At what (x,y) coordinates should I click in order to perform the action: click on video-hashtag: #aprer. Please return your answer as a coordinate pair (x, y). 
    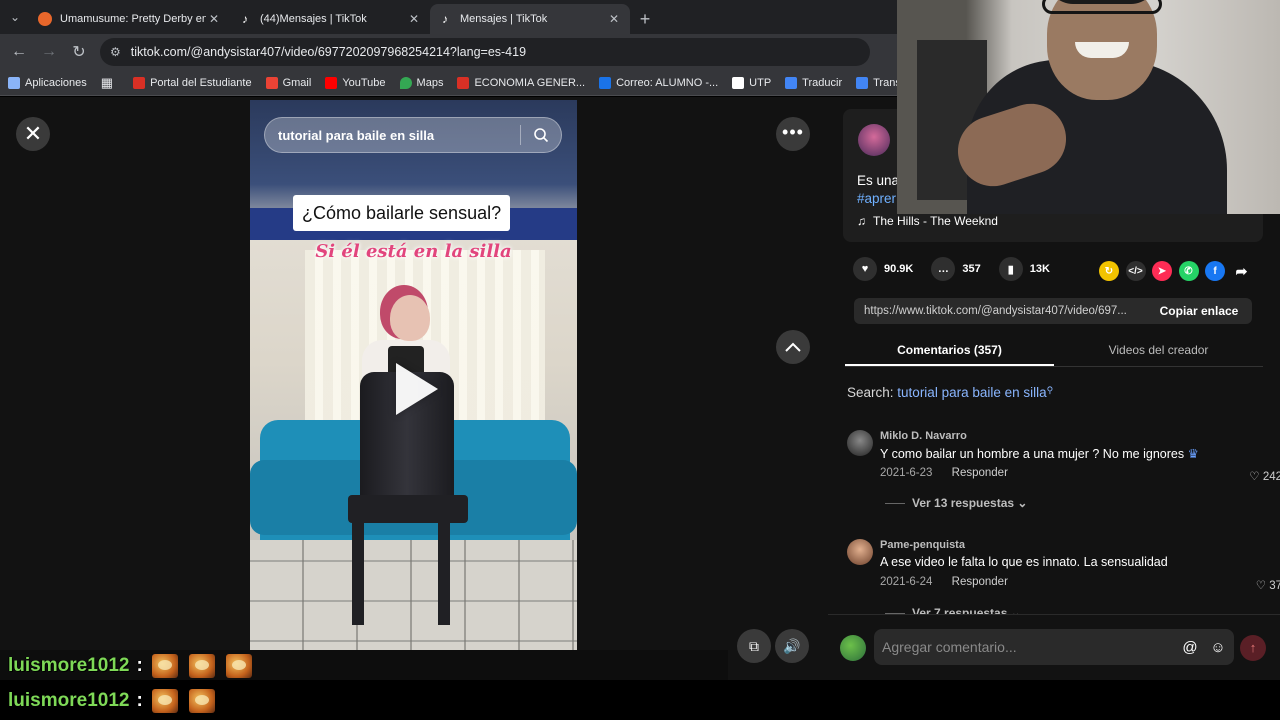
    Looking at the image, I should click on (876, 198).